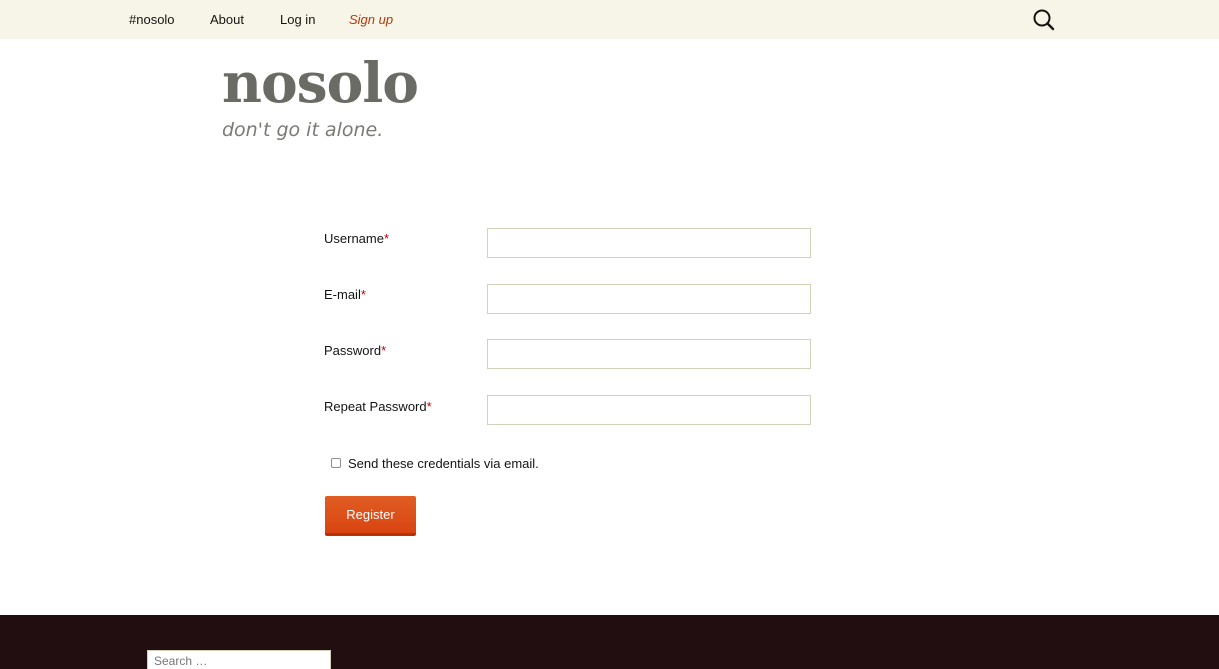 The width and height of the screenshot is (1219, 669). What do you see at coordinates (336, 463) in the screenshot?
I see `send-credentials-checkbox` at bounding box center [336, 463].